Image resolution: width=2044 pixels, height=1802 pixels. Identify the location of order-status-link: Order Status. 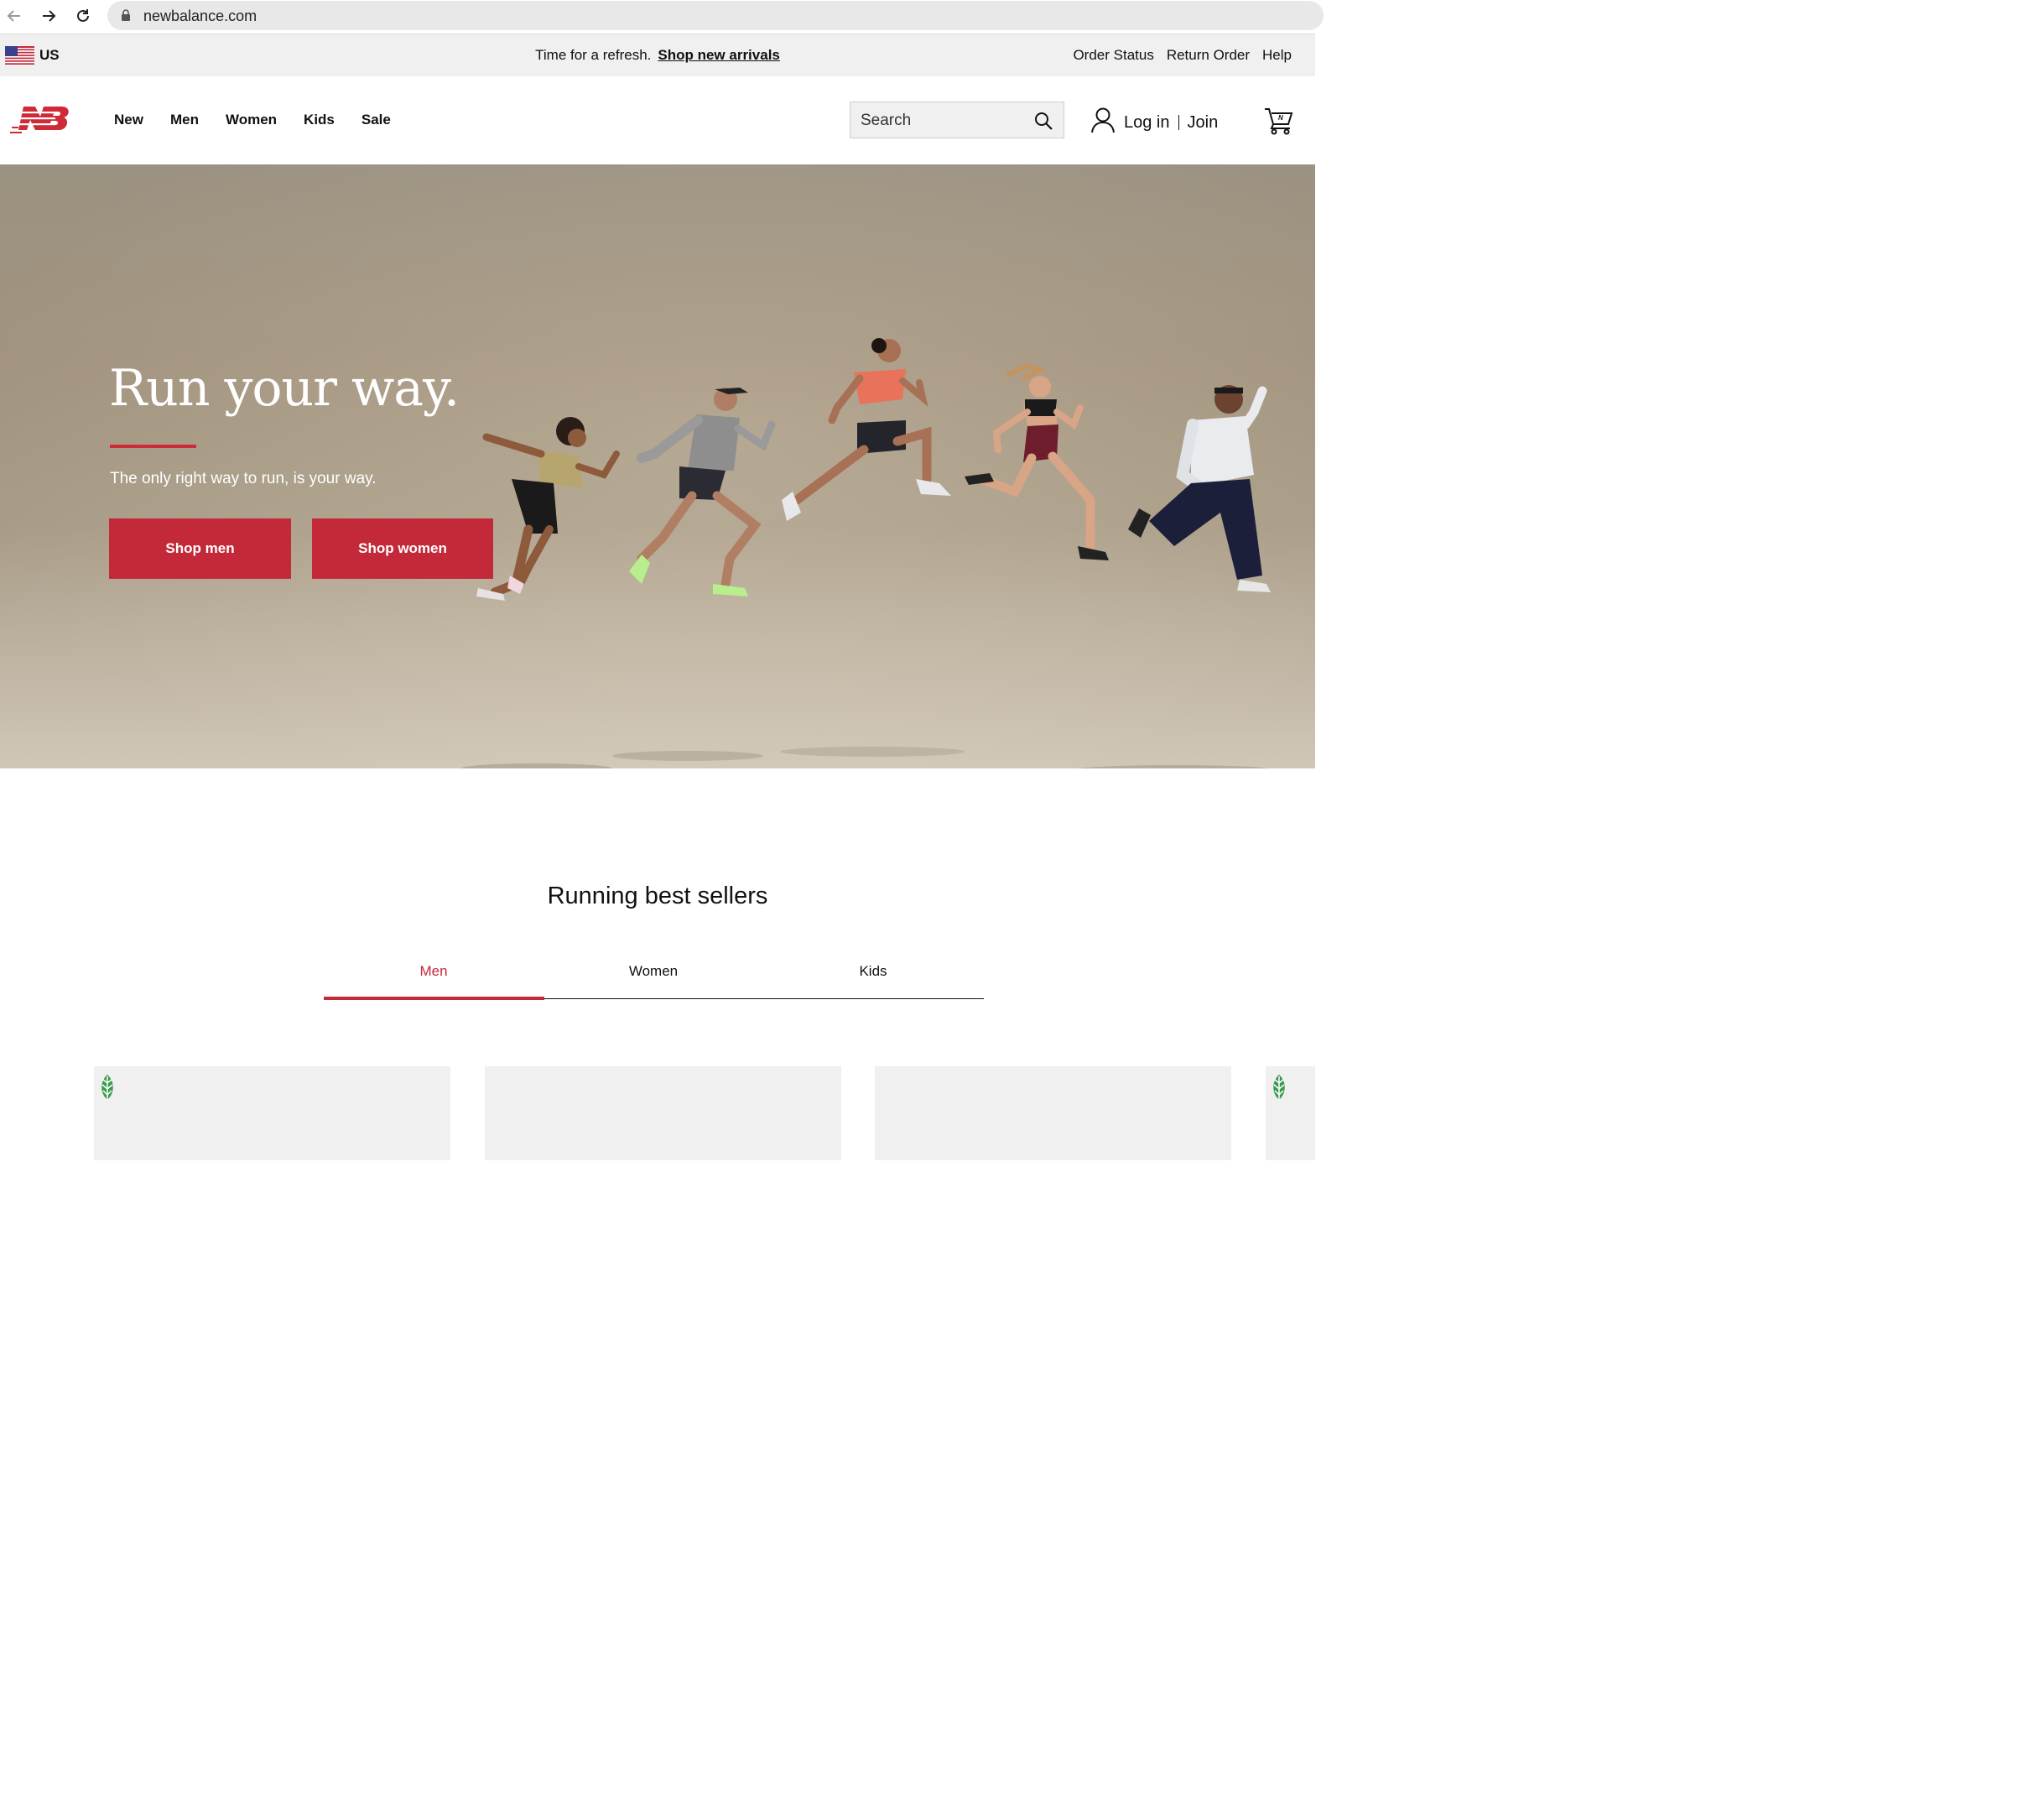
(1113, 55).